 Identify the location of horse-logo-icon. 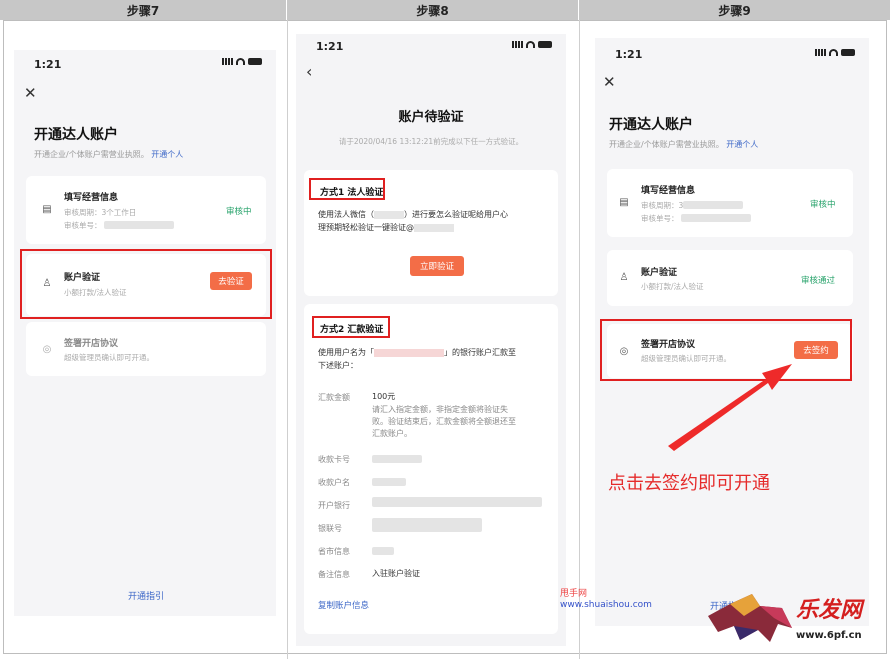
(750, 618).